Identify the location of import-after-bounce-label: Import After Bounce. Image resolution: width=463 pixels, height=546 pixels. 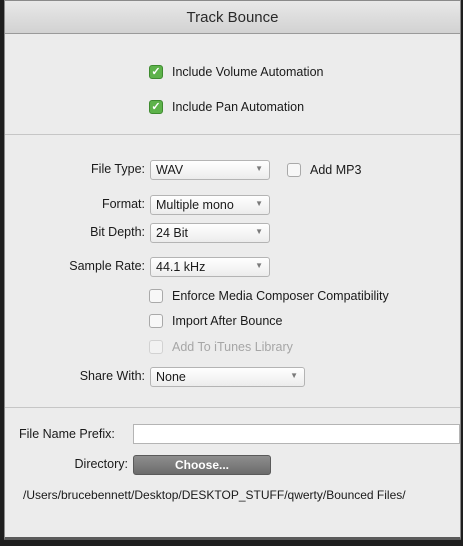
(227, 321).